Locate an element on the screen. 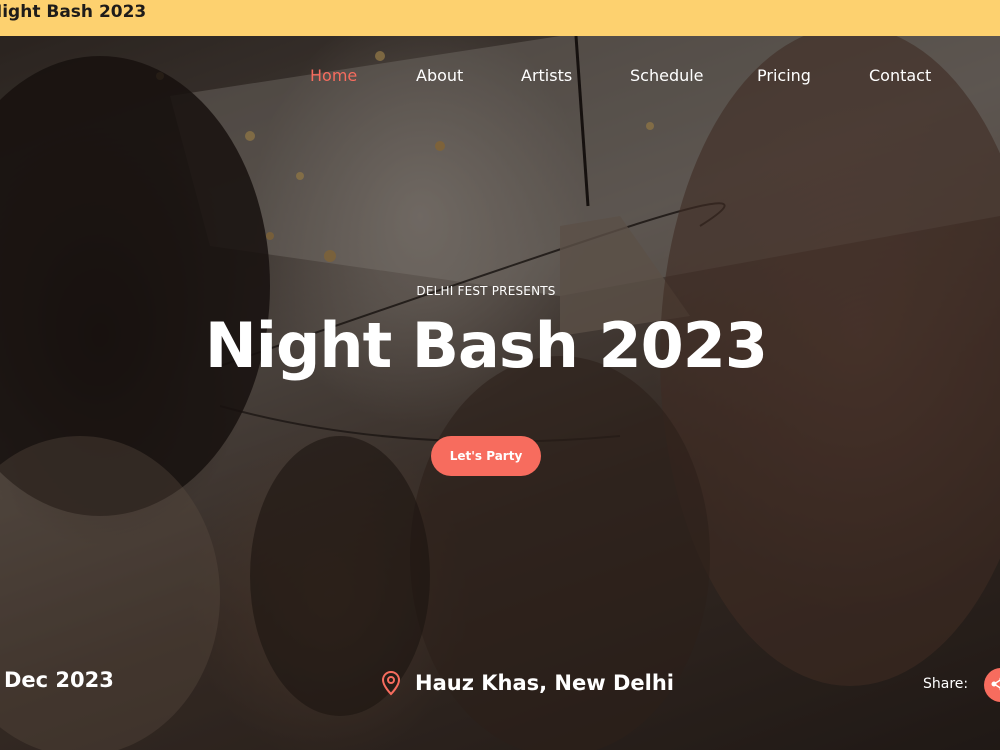 The image size is (1000, 750). nav-item-contact: Contact is located at coordinates (900, 75).